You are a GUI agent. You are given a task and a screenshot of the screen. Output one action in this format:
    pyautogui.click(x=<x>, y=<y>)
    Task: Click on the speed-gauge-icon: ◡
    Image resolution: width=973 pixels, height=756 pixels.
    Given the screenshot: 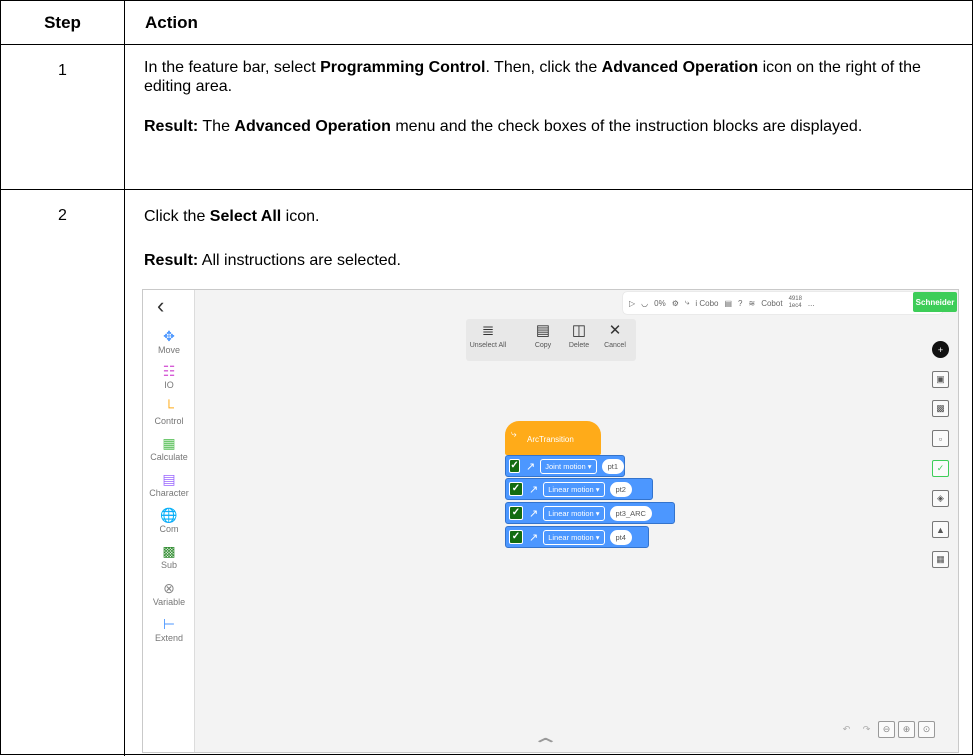 What is the action you would take?
    pyautogui.click(x=645, y=303)
    